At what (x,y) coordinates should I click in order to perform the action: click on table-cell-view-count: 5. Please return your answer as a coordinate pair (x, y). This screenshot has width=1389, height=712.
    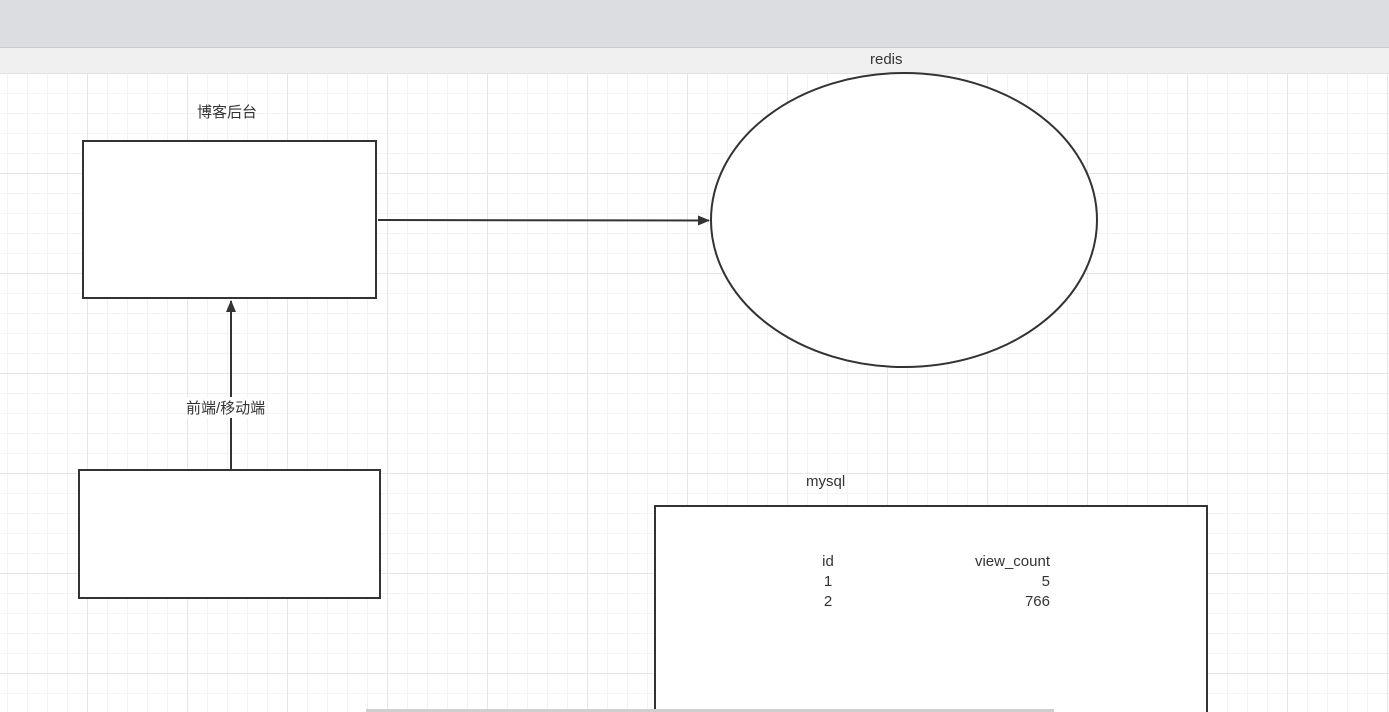
    Looking at the image, I should click on (1045, 581).